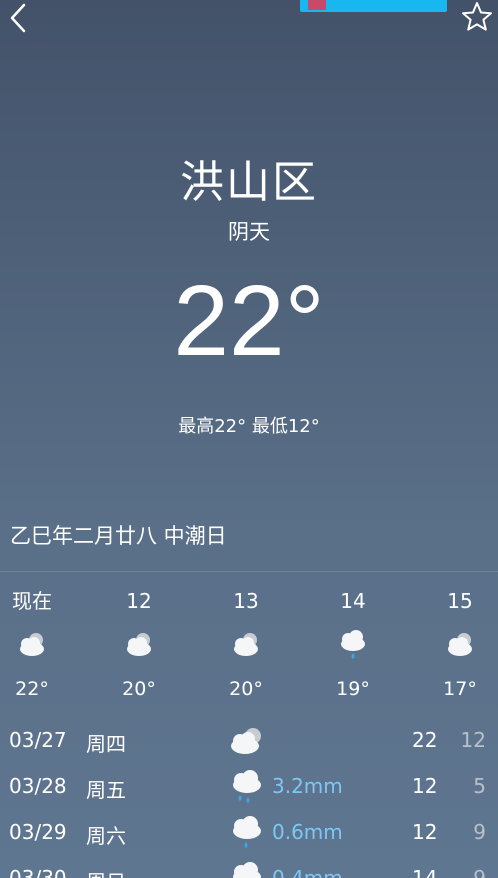  What do you see at coordinates (460, 601) in the screenshot?
I see `hour-label: 15` at bounding box center [460, 601].